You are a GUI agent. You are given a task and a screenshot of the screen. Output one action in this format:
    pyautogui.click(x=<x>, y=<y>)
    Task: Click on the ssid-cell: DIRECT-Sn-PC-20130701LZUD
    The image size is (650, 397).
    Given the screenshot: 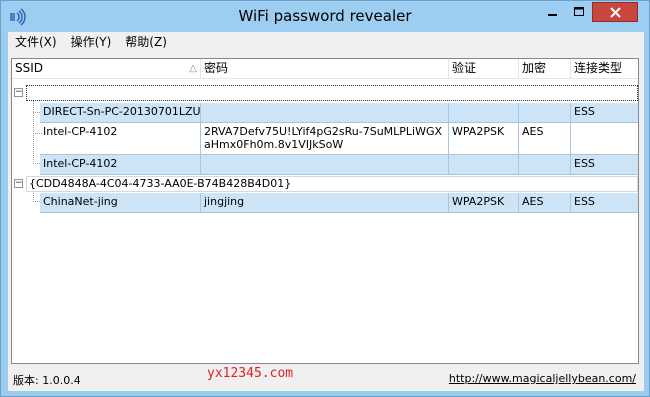 What is the action you would take?
    pyautogui.click(x=120, y=113)
    